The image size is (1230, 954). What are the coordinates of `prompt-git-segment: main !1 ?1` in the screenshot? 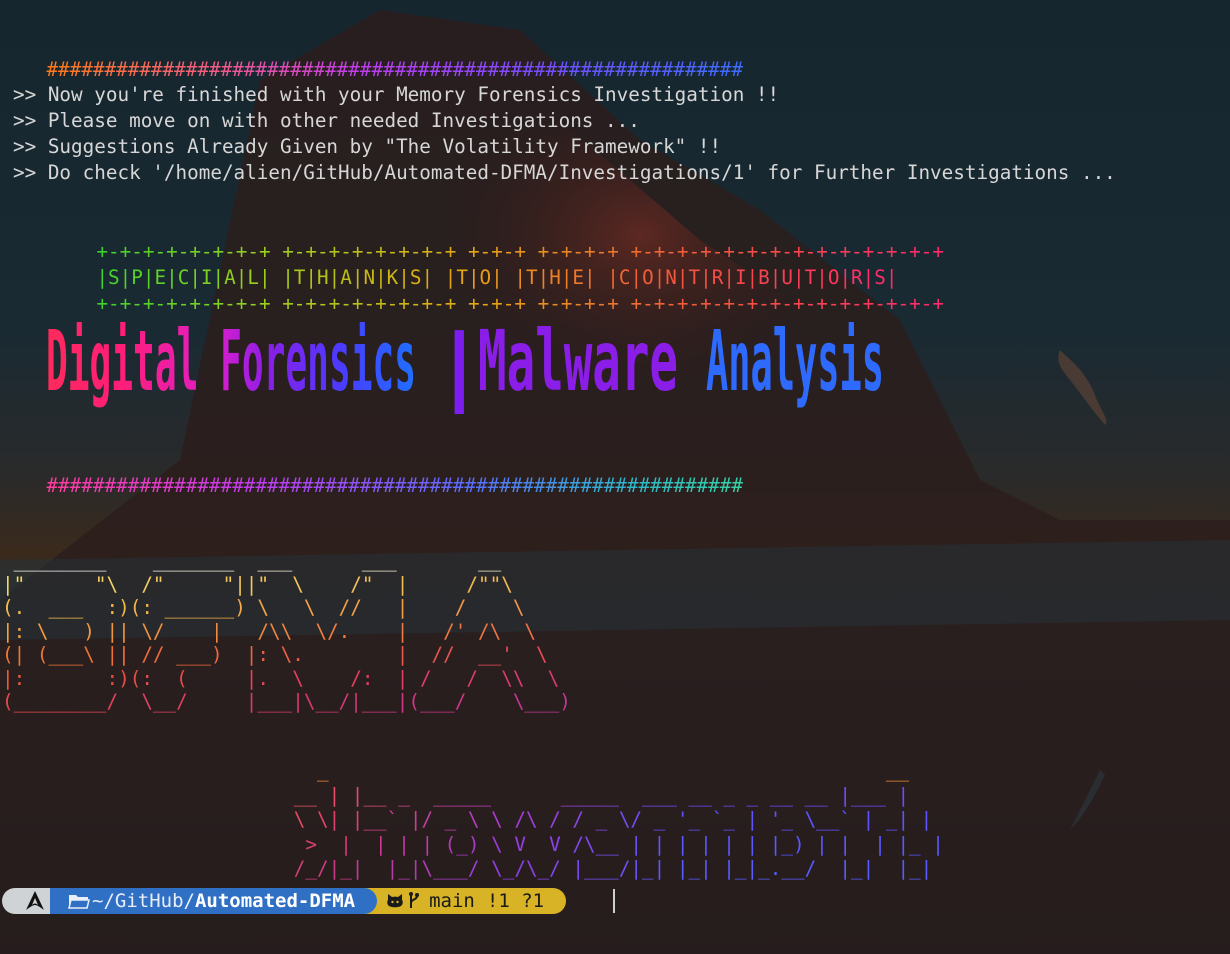 It's located at (465, 901).